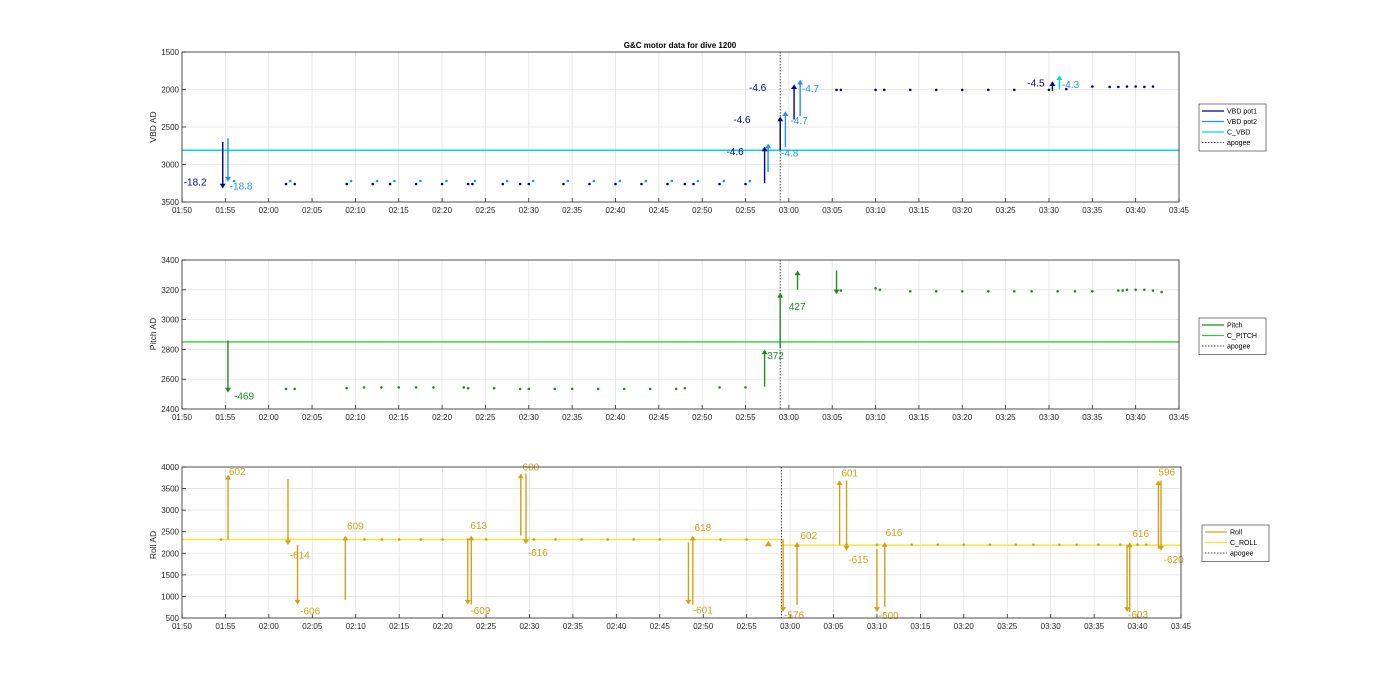 Image resolution: width=1400 pixels, height=693 pixels. I want to click on x-tick-label: 02:00, so click(269, 626).